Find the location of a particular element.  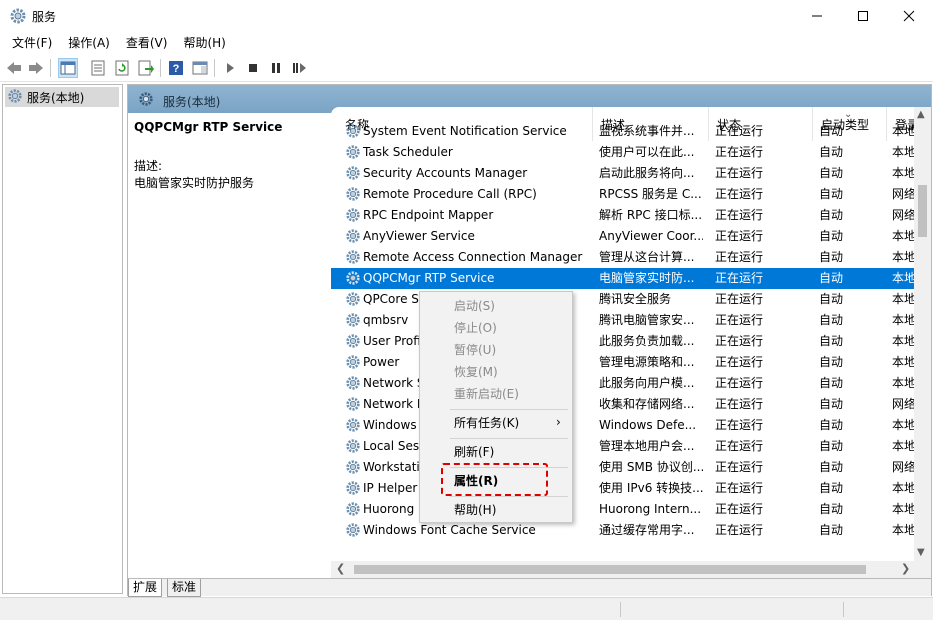

restart-icon is located at coordinates (299, 68).